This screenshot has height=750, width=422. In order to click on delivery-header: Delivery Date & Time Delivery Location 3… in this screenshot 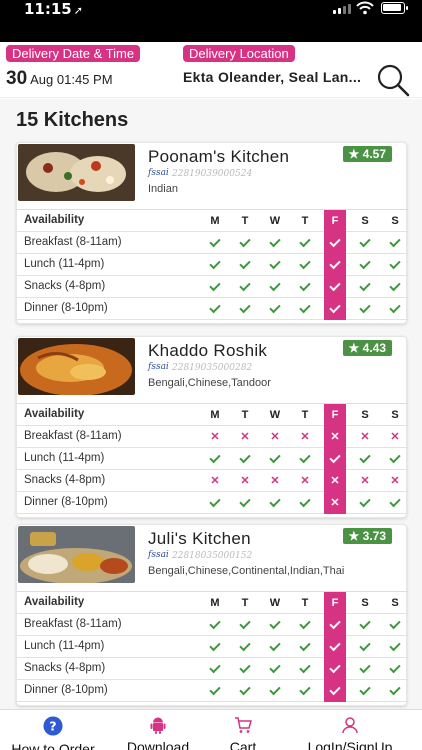, I will do `click(211, 70)`.